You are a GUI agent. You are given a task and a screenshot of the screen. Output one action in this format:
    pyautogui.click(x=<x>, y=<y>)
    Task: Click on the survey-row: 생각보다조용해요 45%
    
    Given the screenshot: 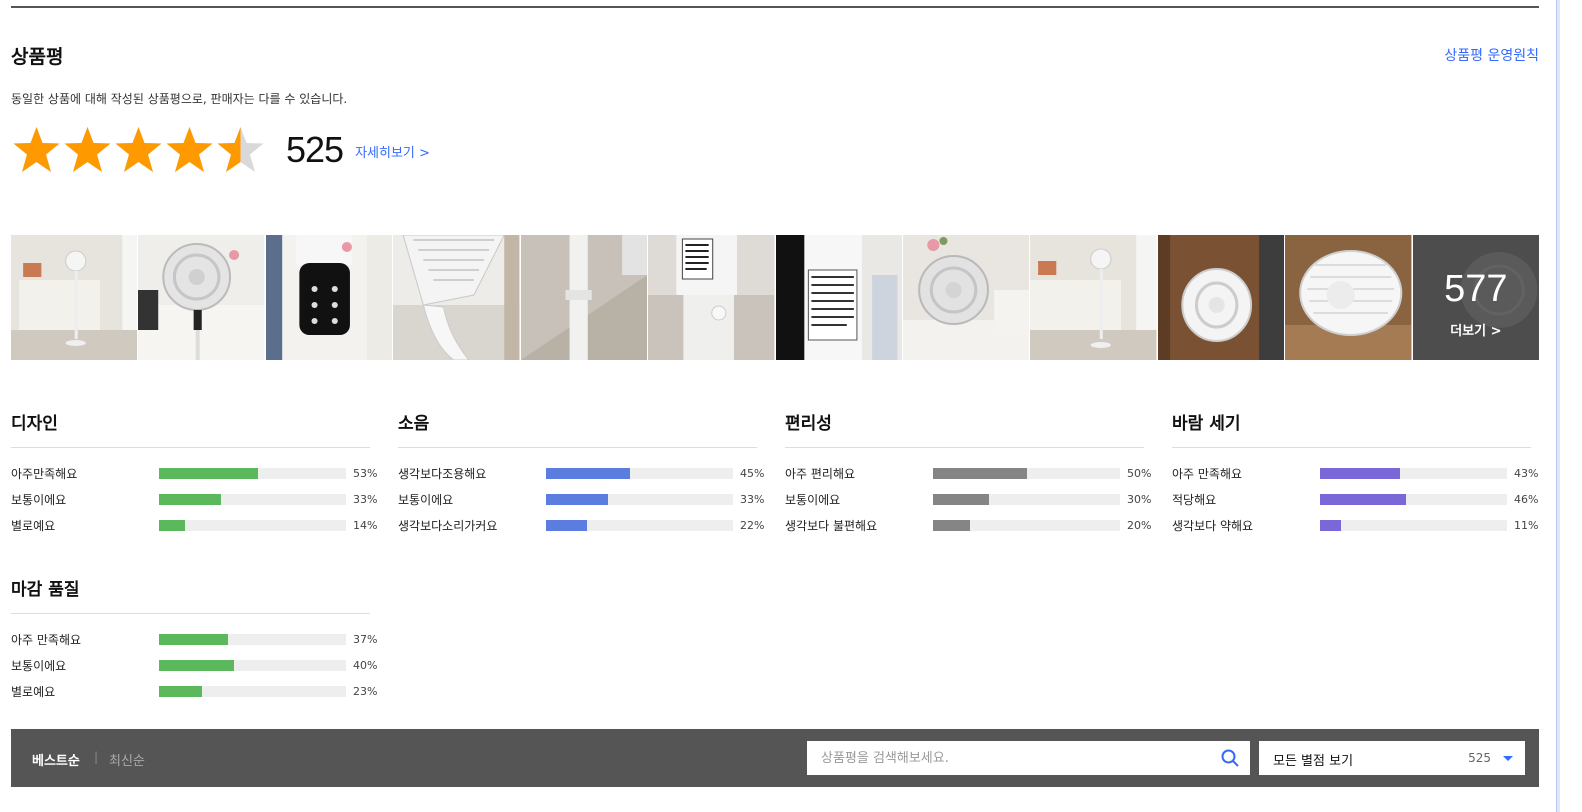 What is the action you would take?
    pyautogui.click(x=583, y=473)
    